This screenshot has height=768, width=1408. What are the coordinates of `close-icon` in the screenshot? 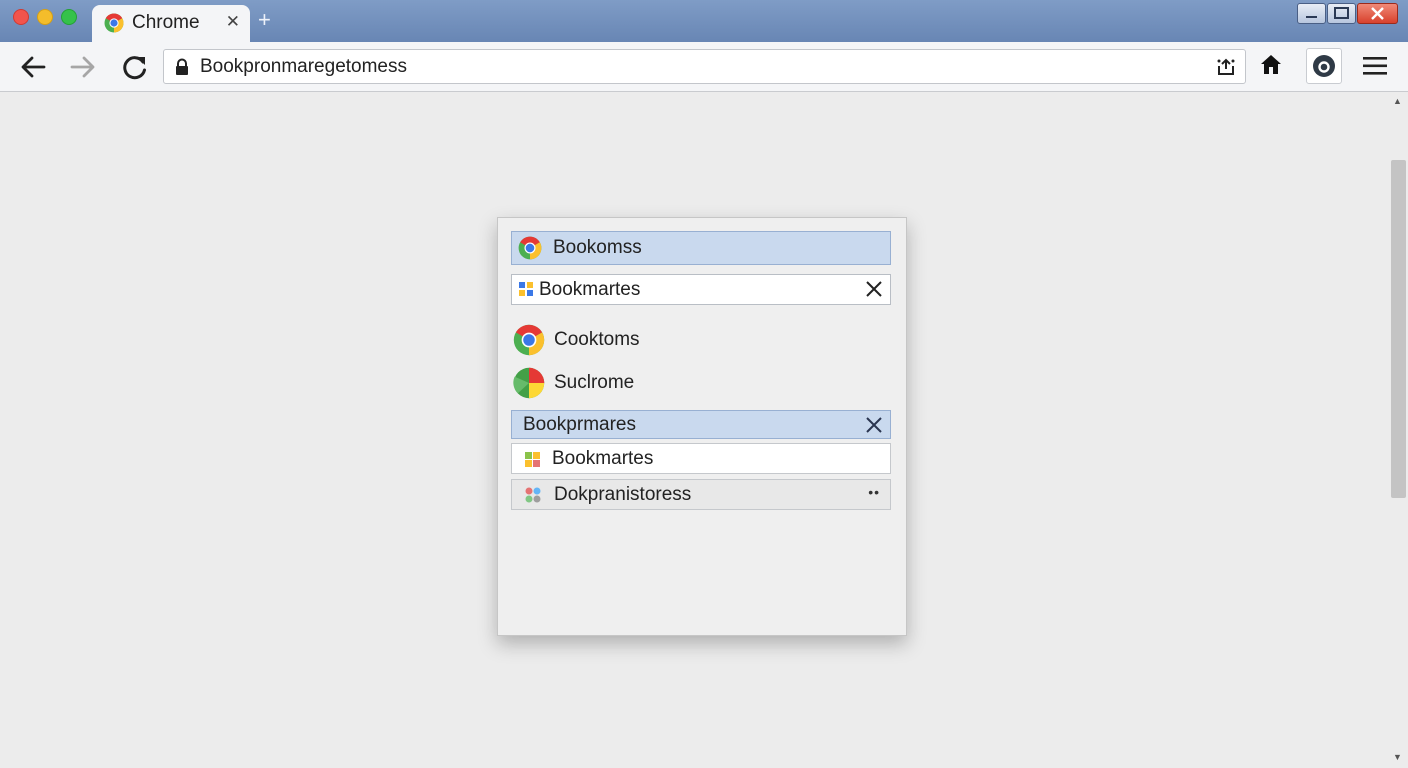 It's located at (1377, 13).